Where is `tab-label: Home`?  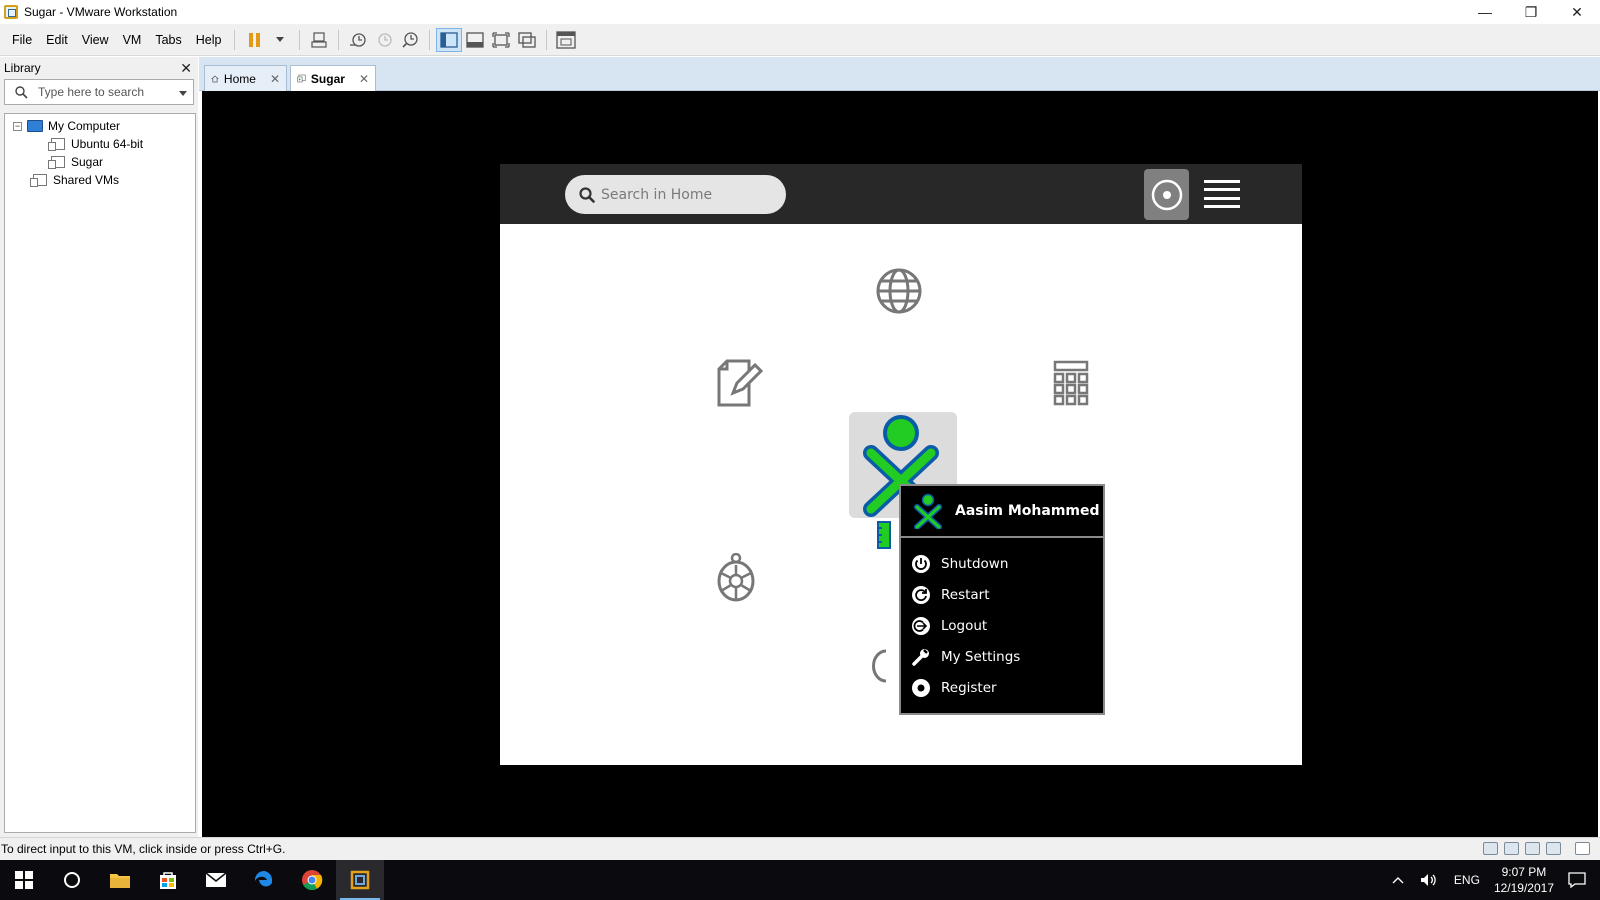
tab-label: Home is located at coordinates (239, 78).